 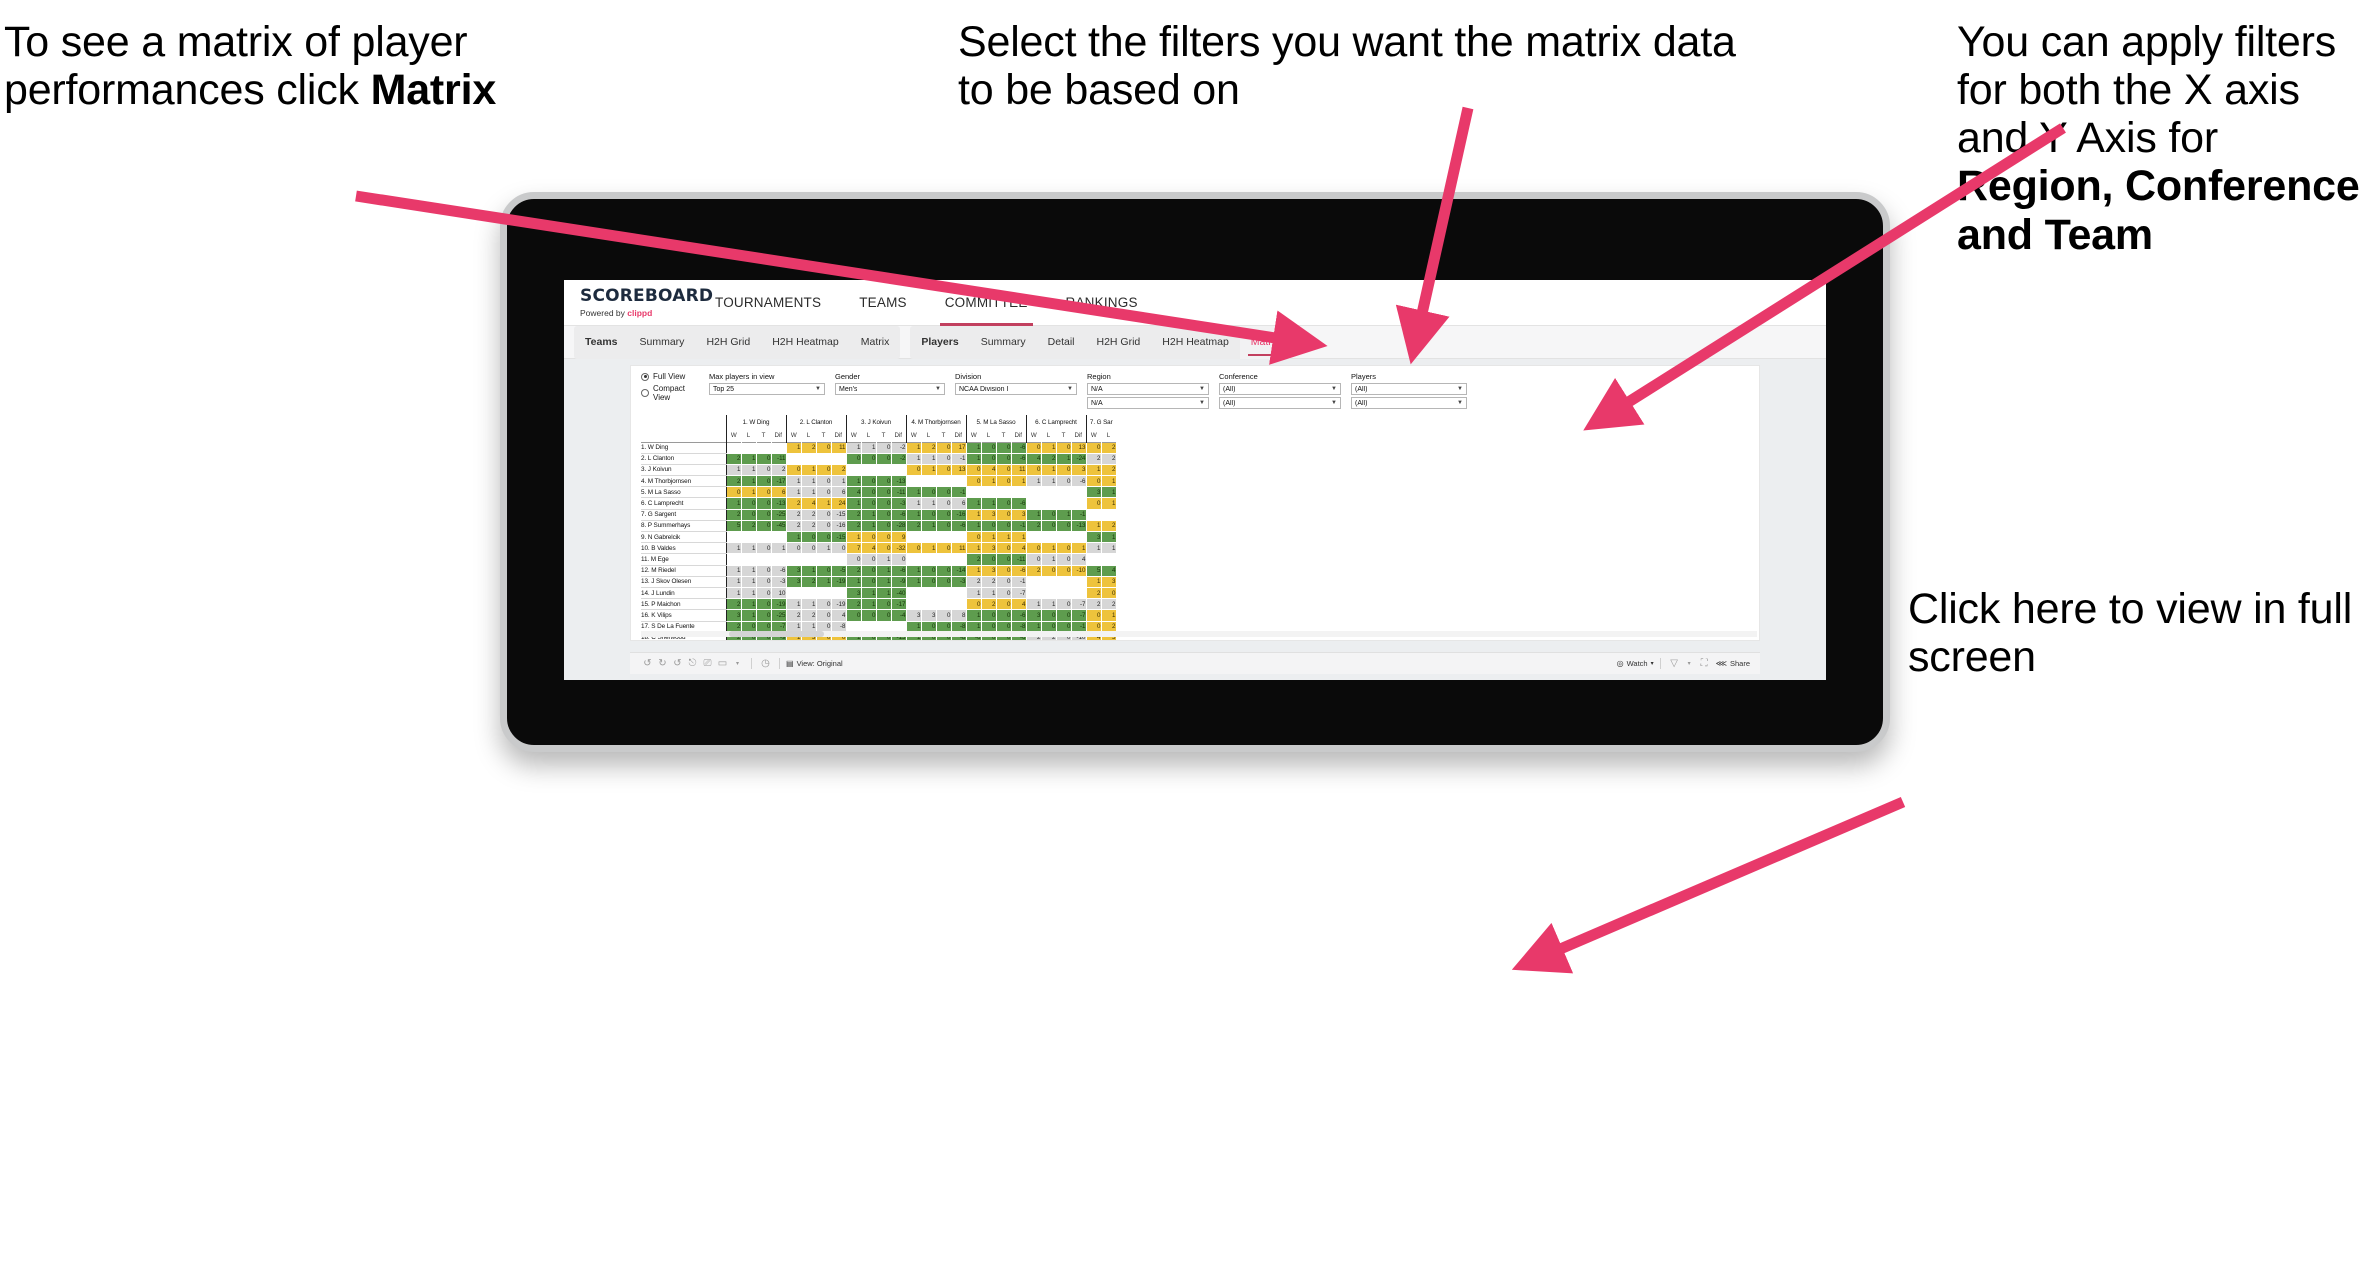 What do you see at coordinates (898, 593) in the screenshot?
I see `matrix-cell: -40` at bounding box center [898, 593].